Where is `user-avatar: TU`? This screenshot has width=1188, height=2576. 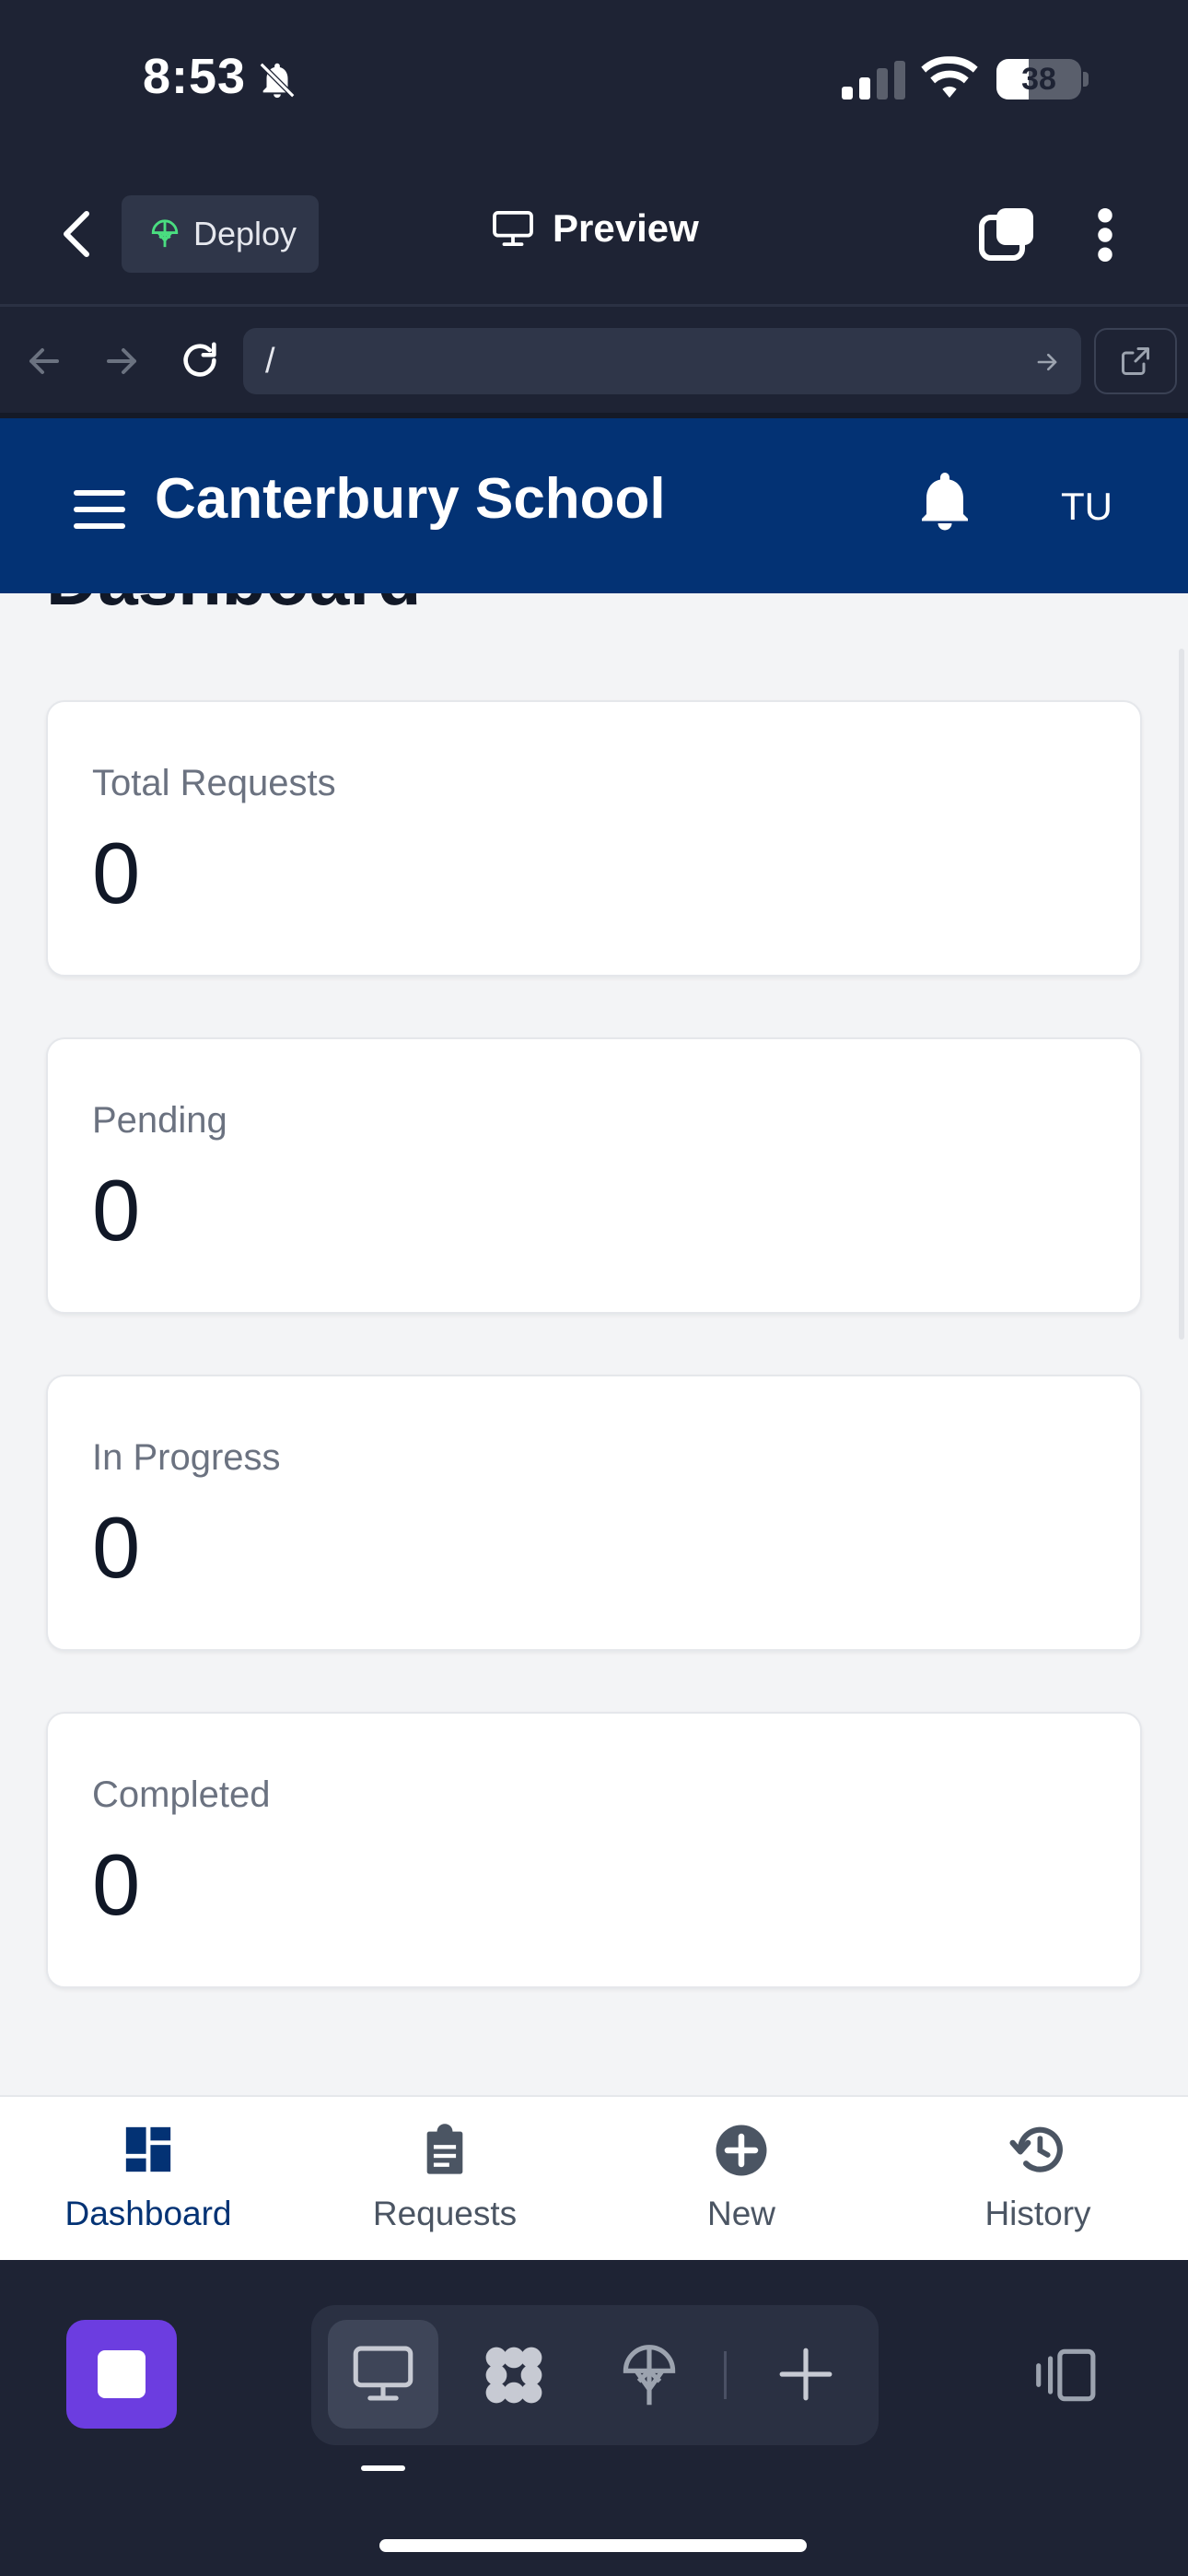 user-avatar: TU is located at coordinates (1086, 507).